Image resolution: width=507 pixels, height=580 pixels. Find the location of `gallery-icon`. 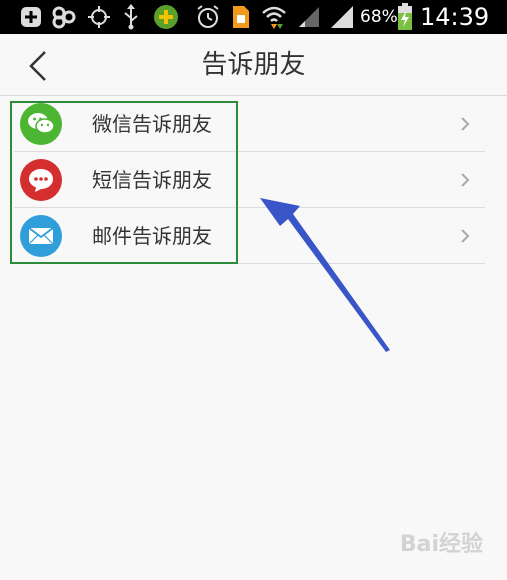

gallery-icon is located at coordinates (64, 17).